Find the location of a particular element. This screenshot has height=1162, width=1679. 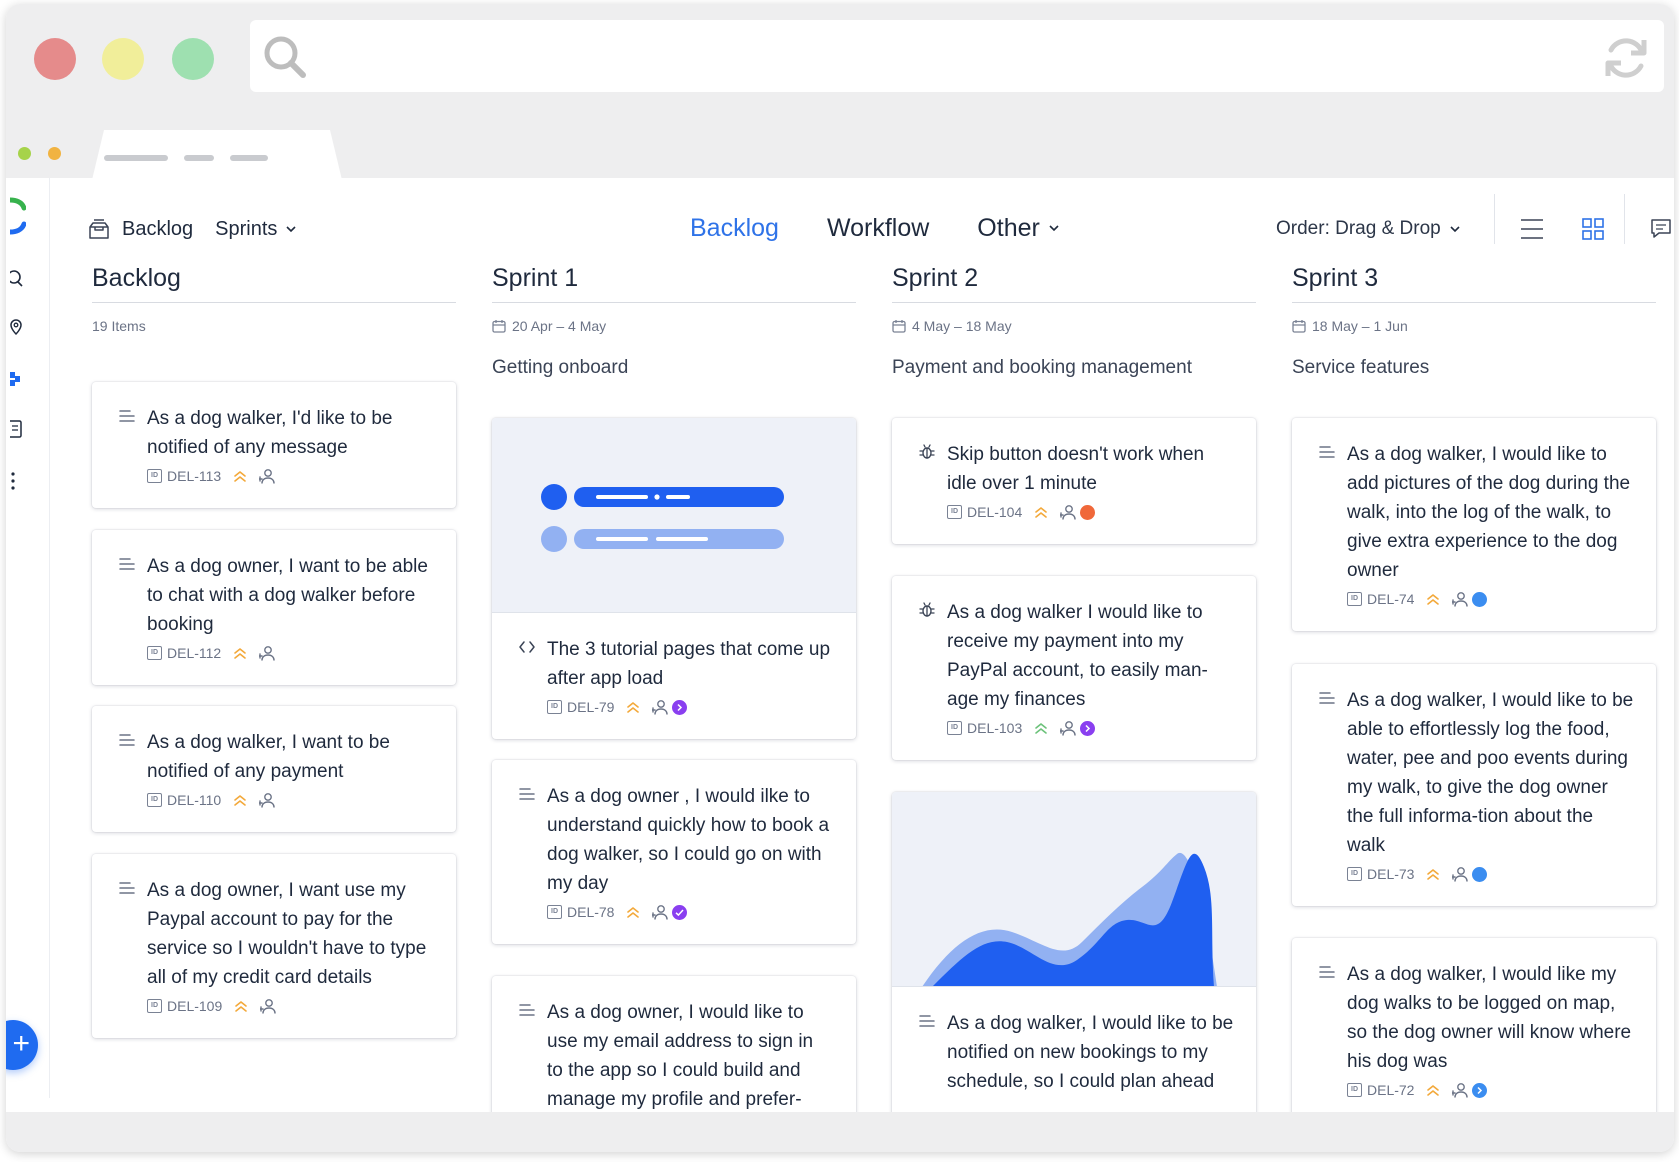

comment-icon is located at coordinates (1661, 229).